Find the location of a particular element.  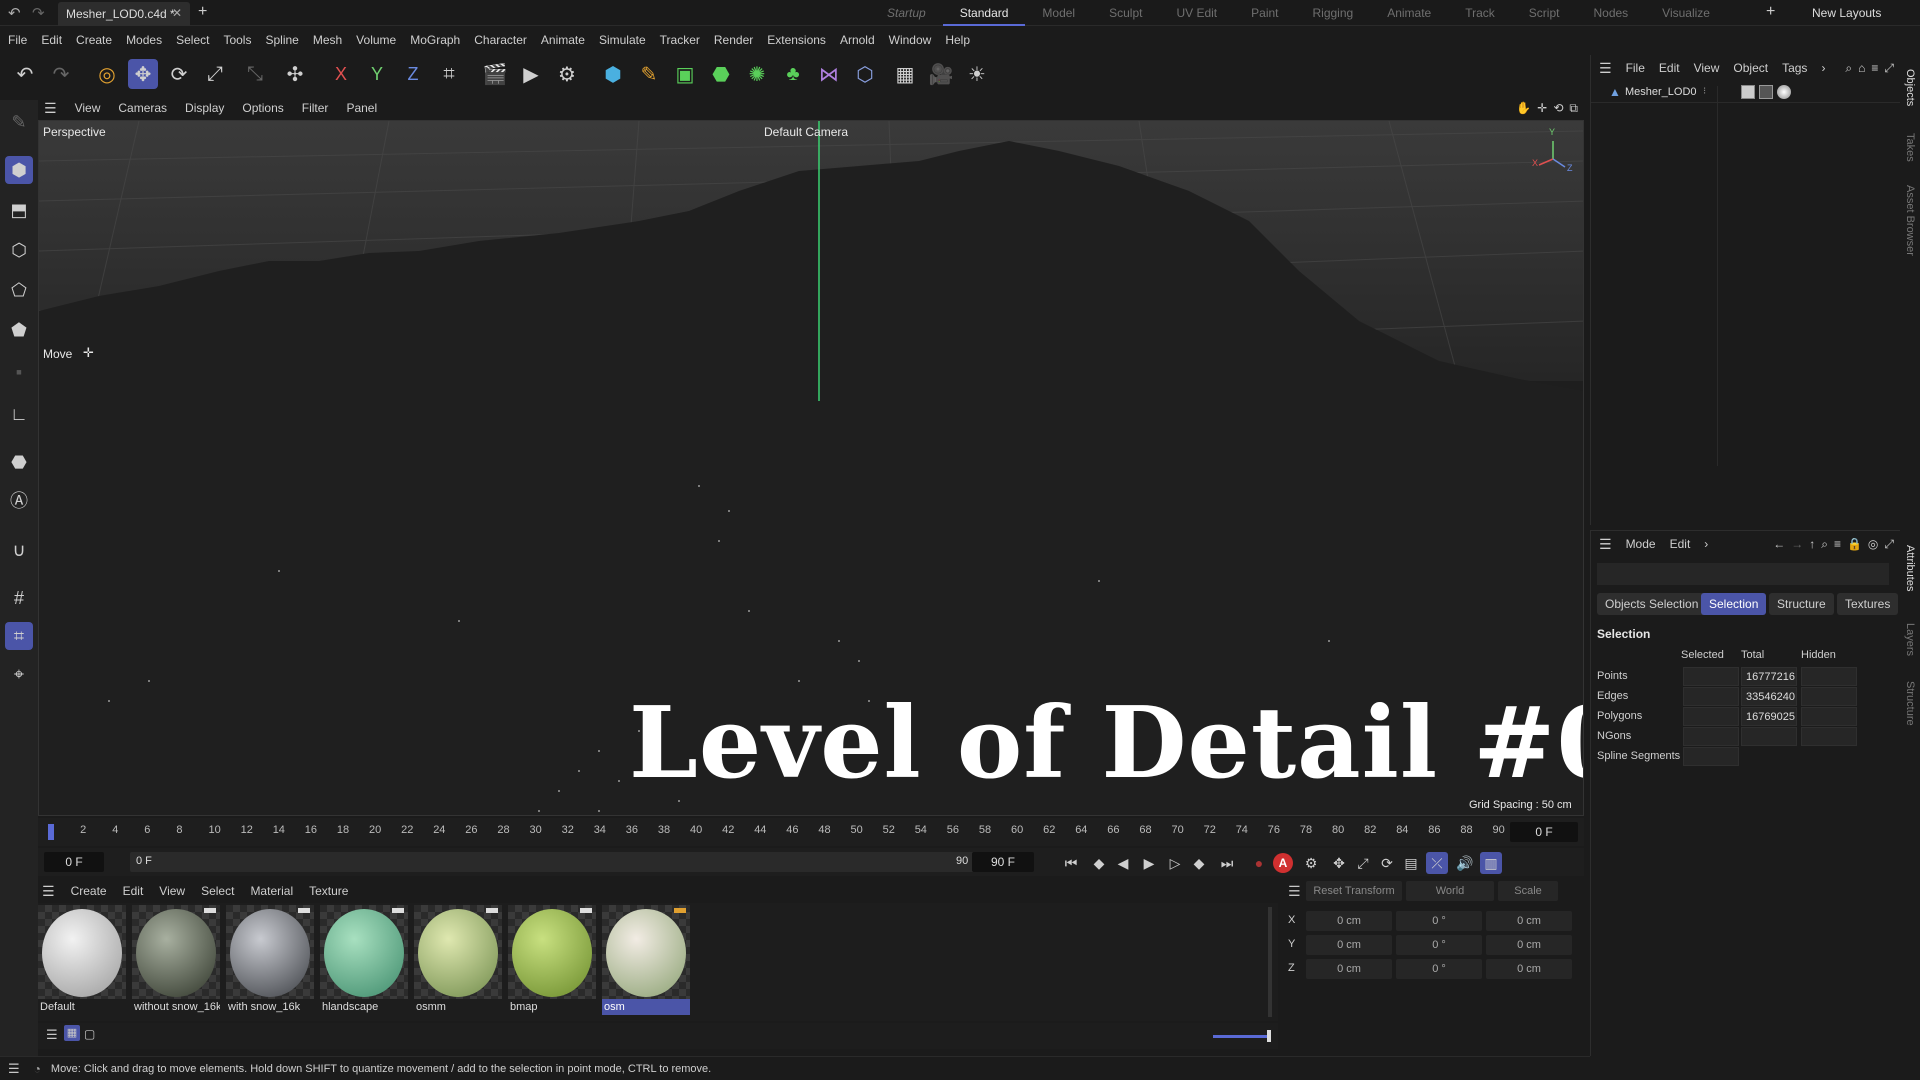

layout-tab-standard: Standard is located at coordinates (984, 13).